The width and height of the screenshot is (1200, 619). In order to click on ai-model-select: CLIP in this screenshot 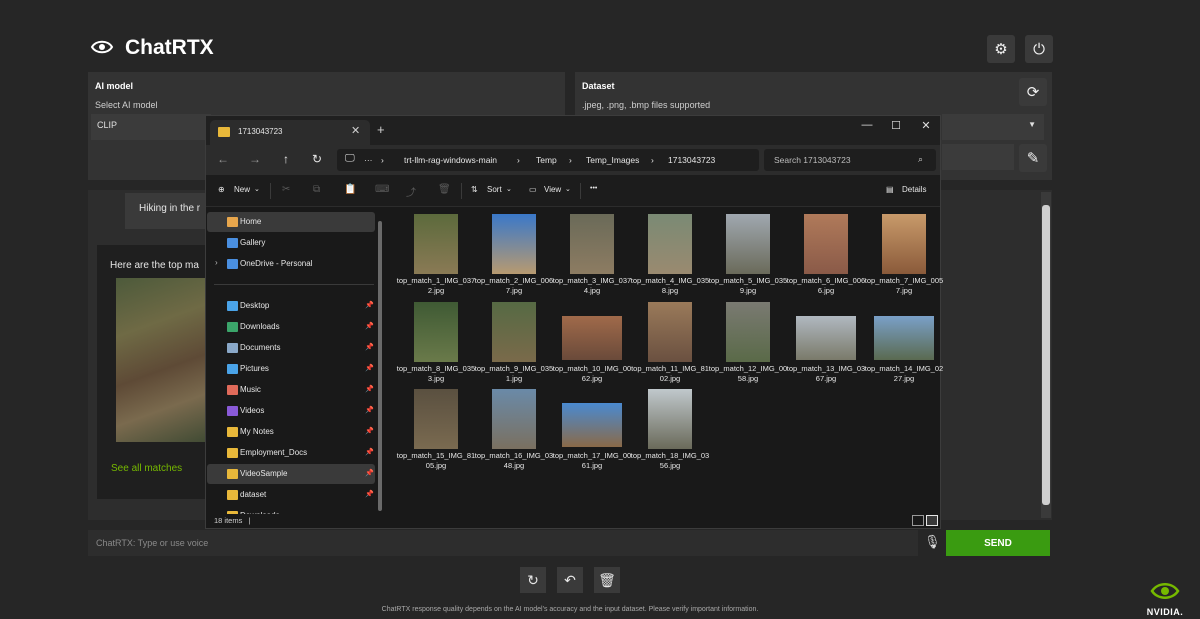, I will do `click(151, 127)`.